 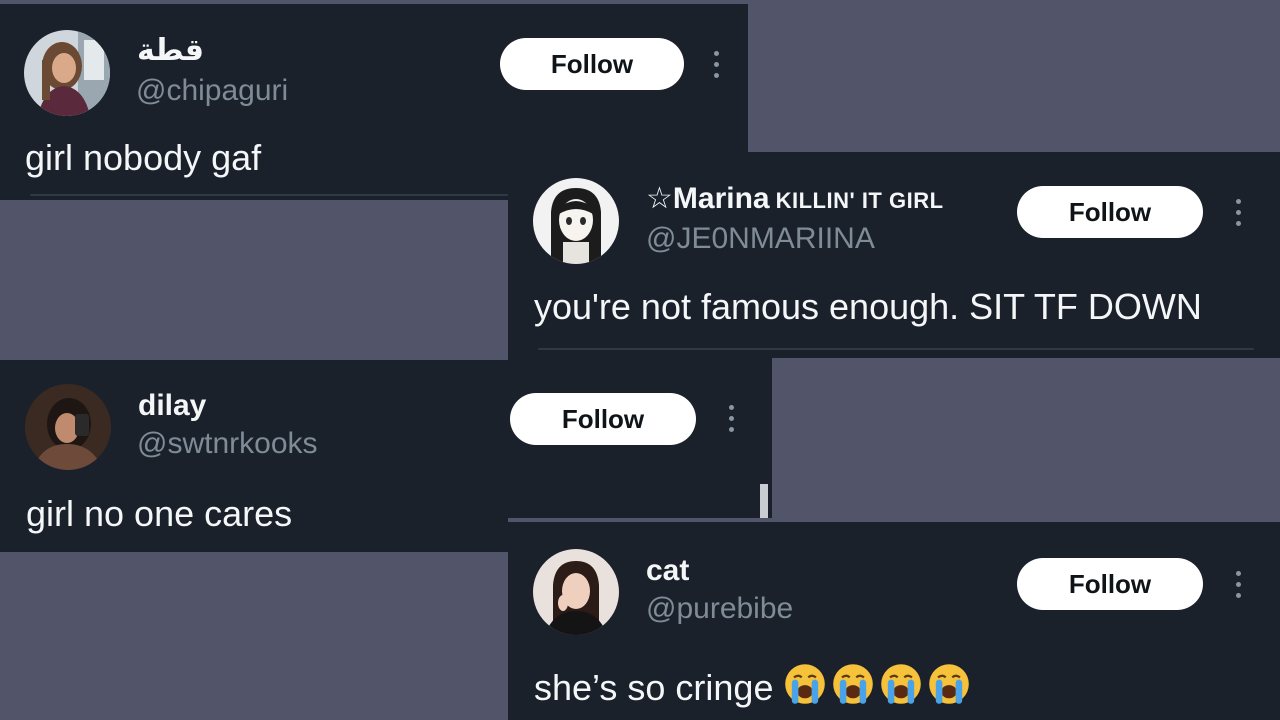 I want to click on scrollbar-thumb, so click(x=764, y=501).